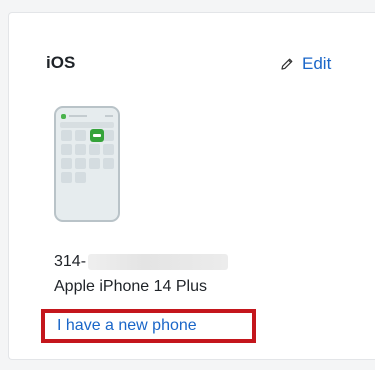 The height and width of the screenshot is (370, 375). What do you see at coordinates (70, 261) in the screenshot?
I see `phone-number-prefix: 314-` at bounding box center [70, 261].